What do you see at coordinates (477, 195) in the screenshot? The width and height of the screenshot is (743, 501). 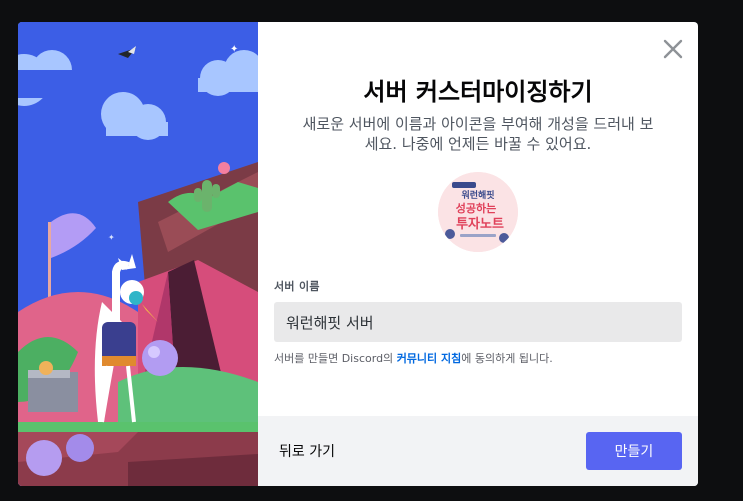 I see `logo-text-top: 워런해핏` at bounding box center [477, 195].